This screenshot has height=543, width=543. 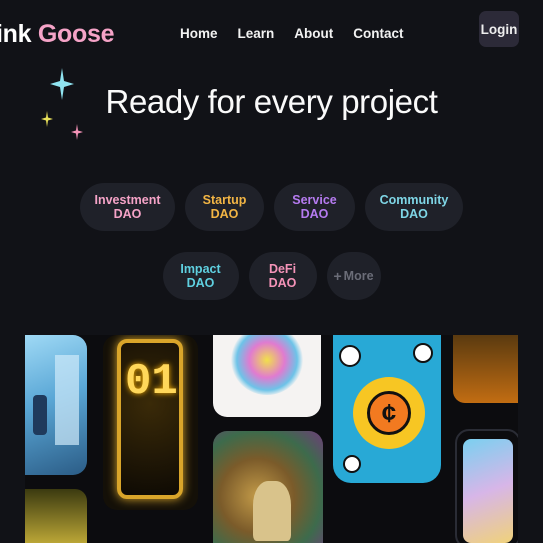 What do you see at coordinates (378, 33) in the screenshot?
I see `nav-contact-link: Contact` at bounding box center [378, 33].